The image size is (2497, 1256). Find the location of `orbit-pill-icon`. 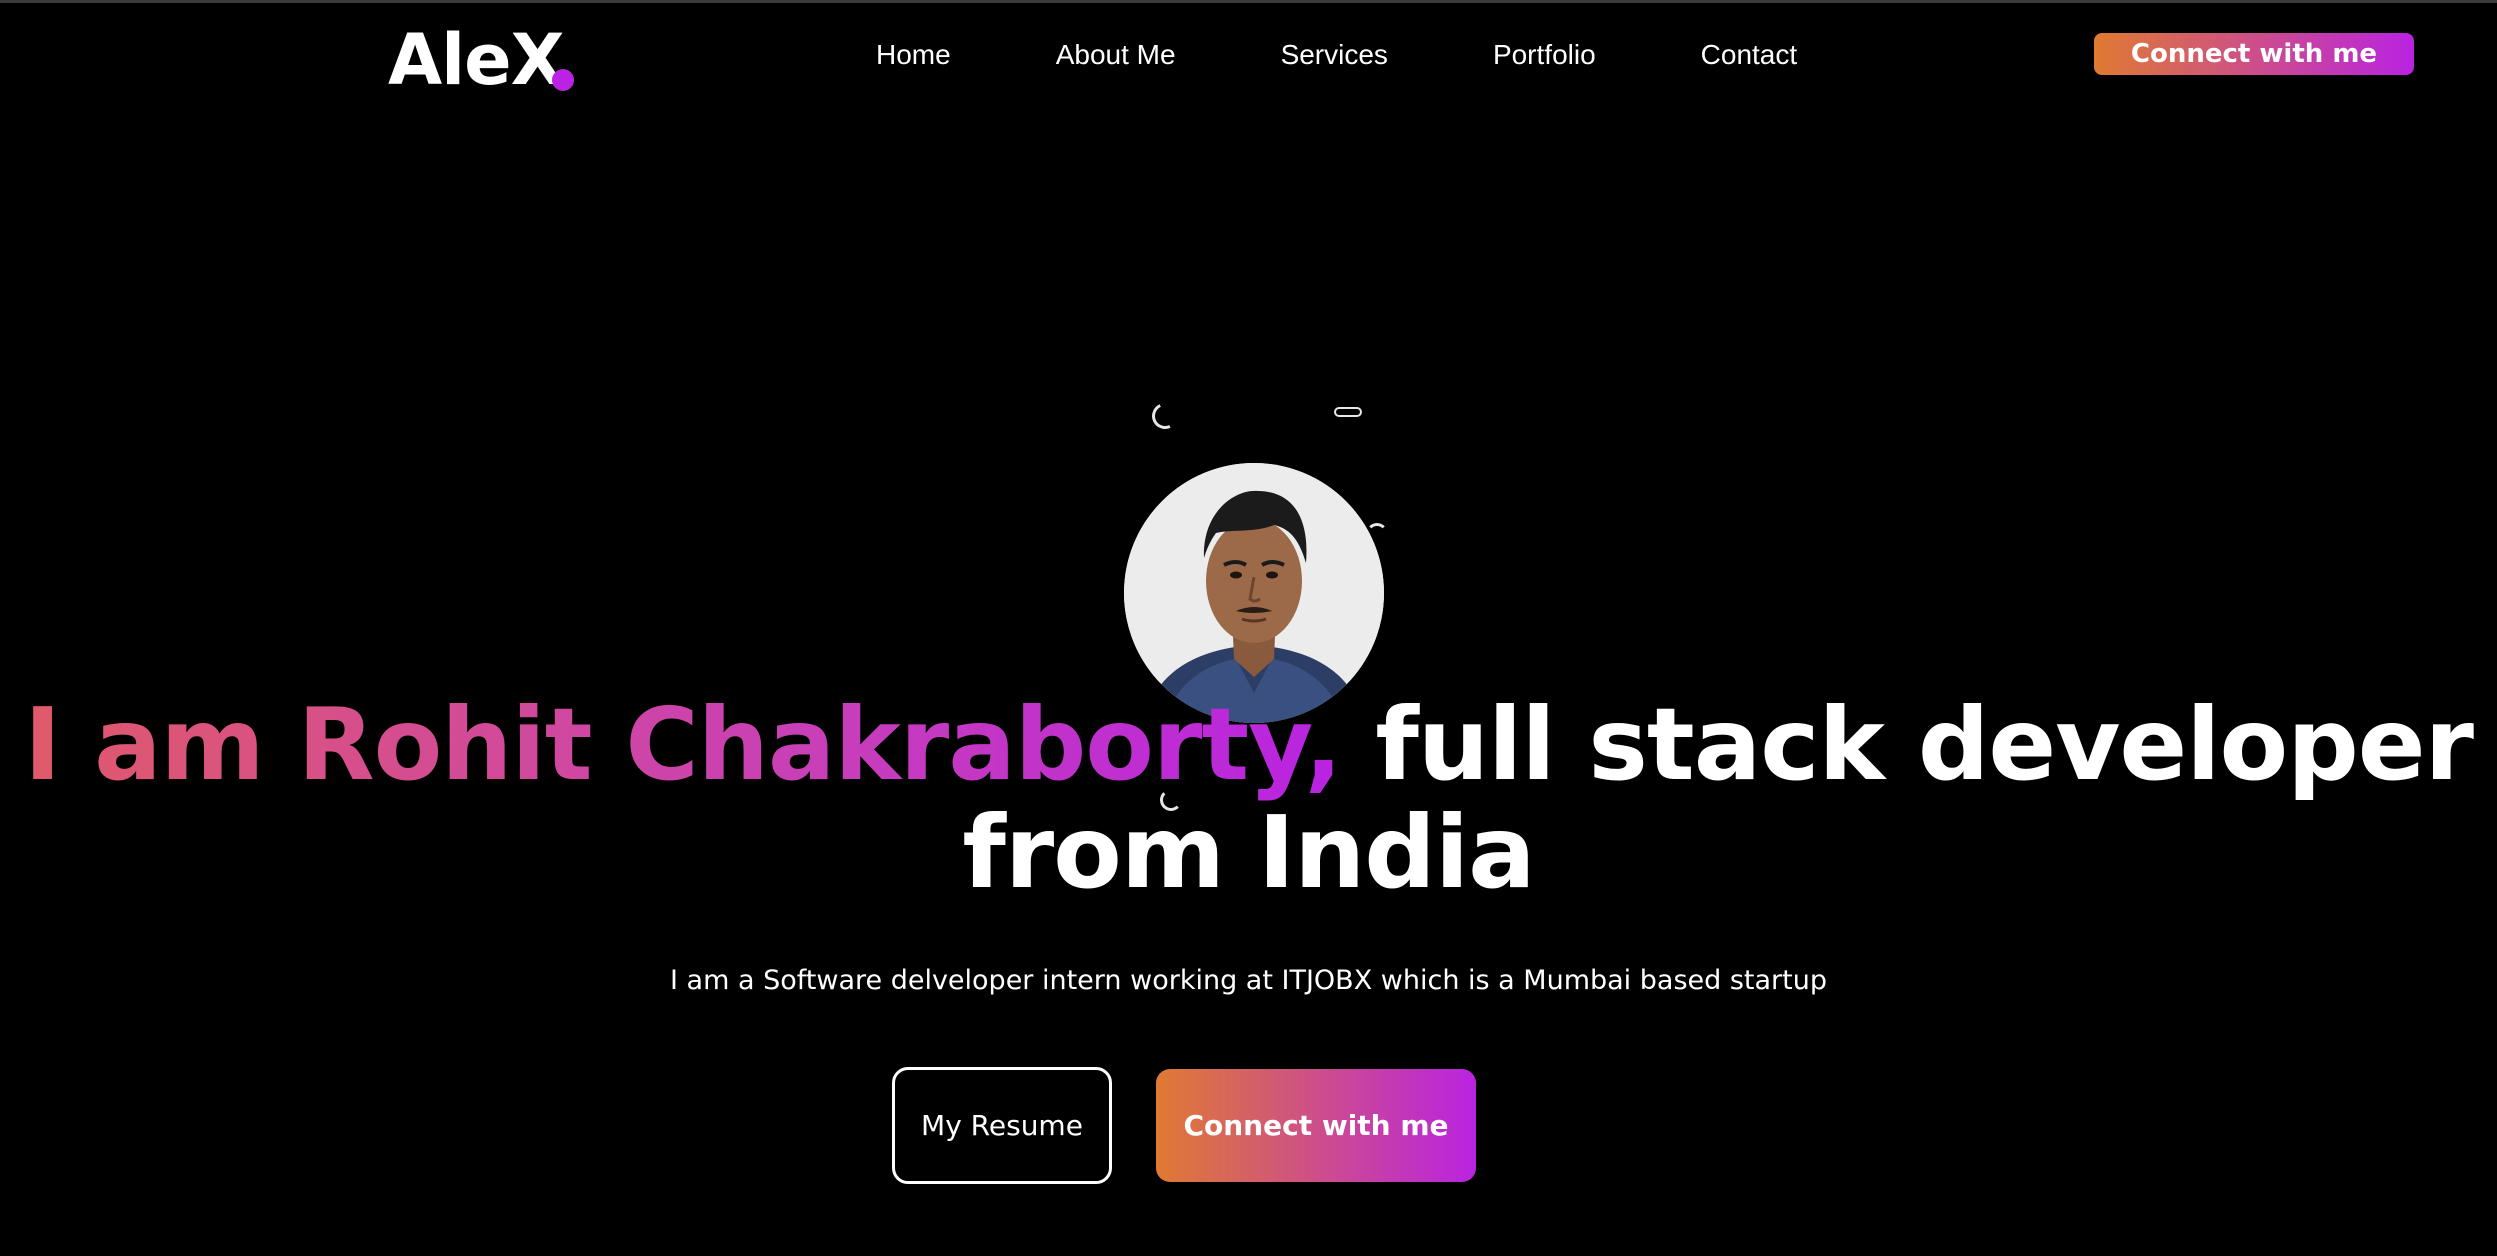

orbit-pill-icon is located at coordinates (1348, 412).